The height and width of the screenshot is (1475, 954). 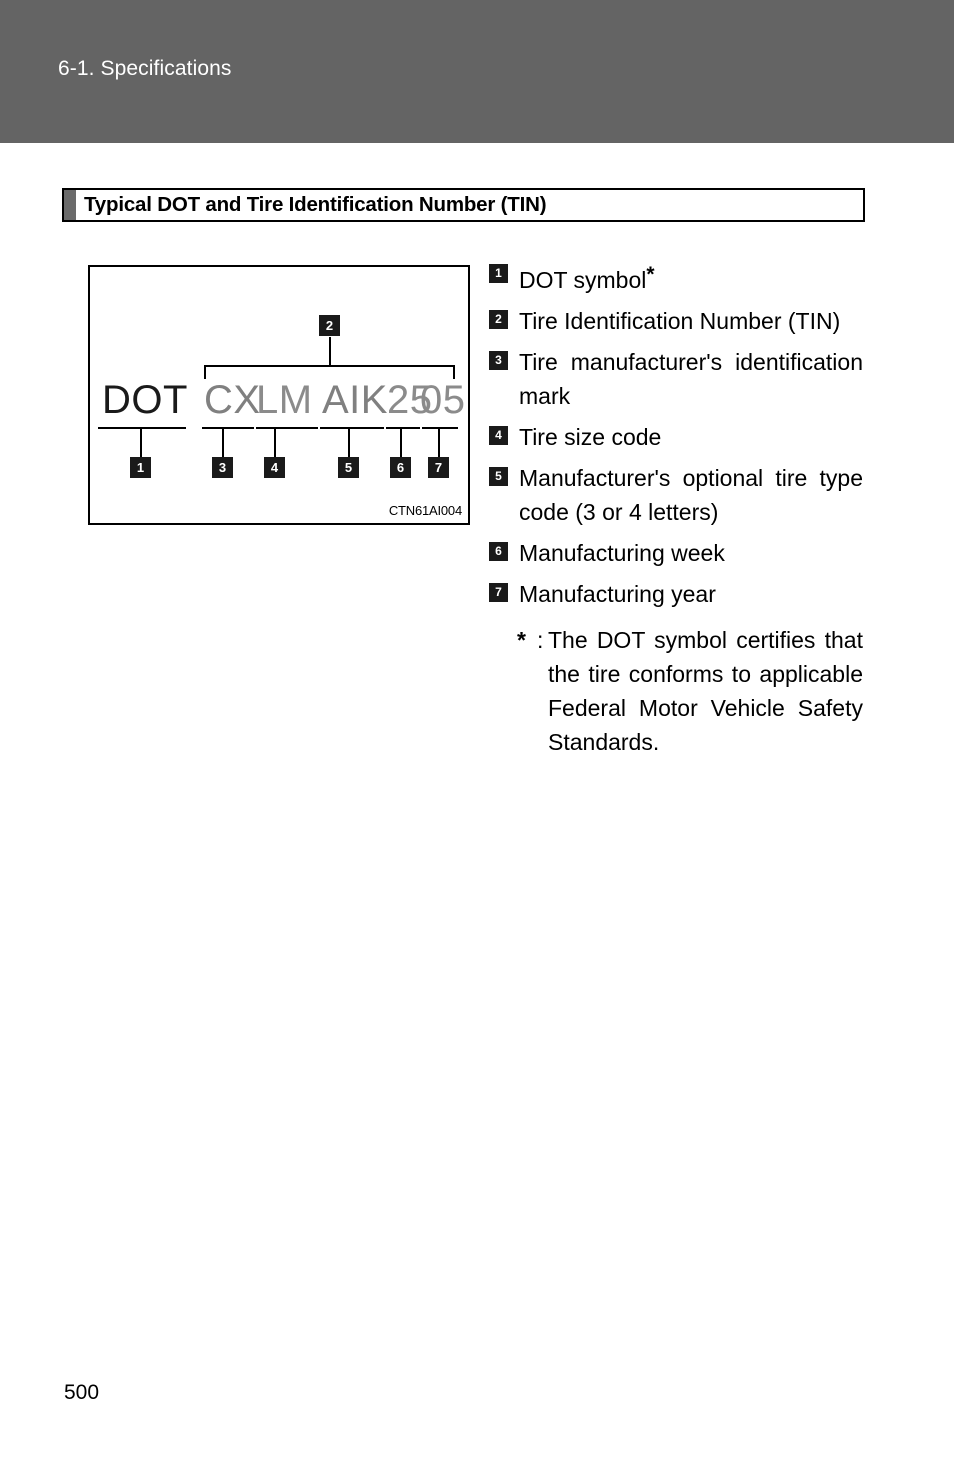 What do you see at coordinates (287, 428) in the screenshot?
I see `underline-lm` at bounding box center [287, 428].